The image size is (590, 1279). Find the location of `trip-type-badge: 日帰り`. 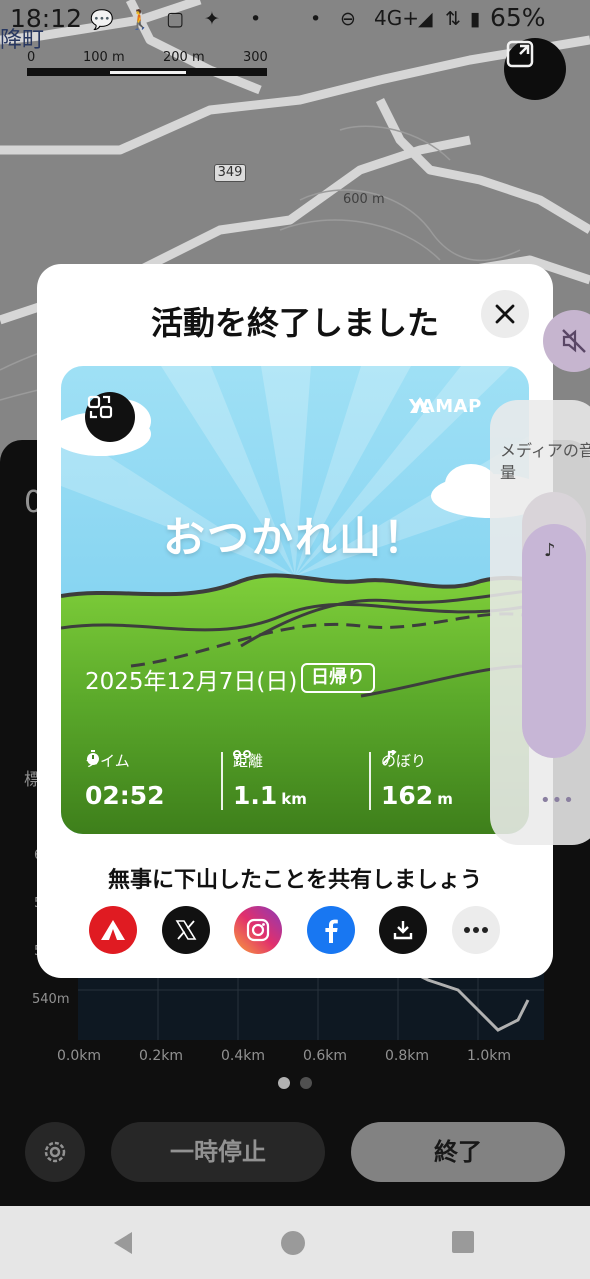

trip-type-badge: 日帰り is located at coordinates (338, 678).